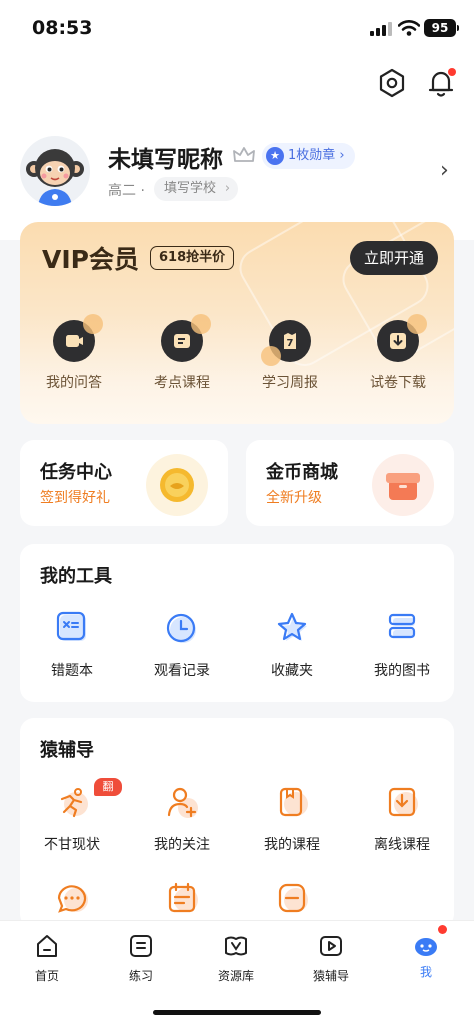 The width and height of the screenshot is (474, 1026). What do you see at coordinates (293, 802) in the screenshot?
I see `my-course-icon` at bounding box center [293, 802].